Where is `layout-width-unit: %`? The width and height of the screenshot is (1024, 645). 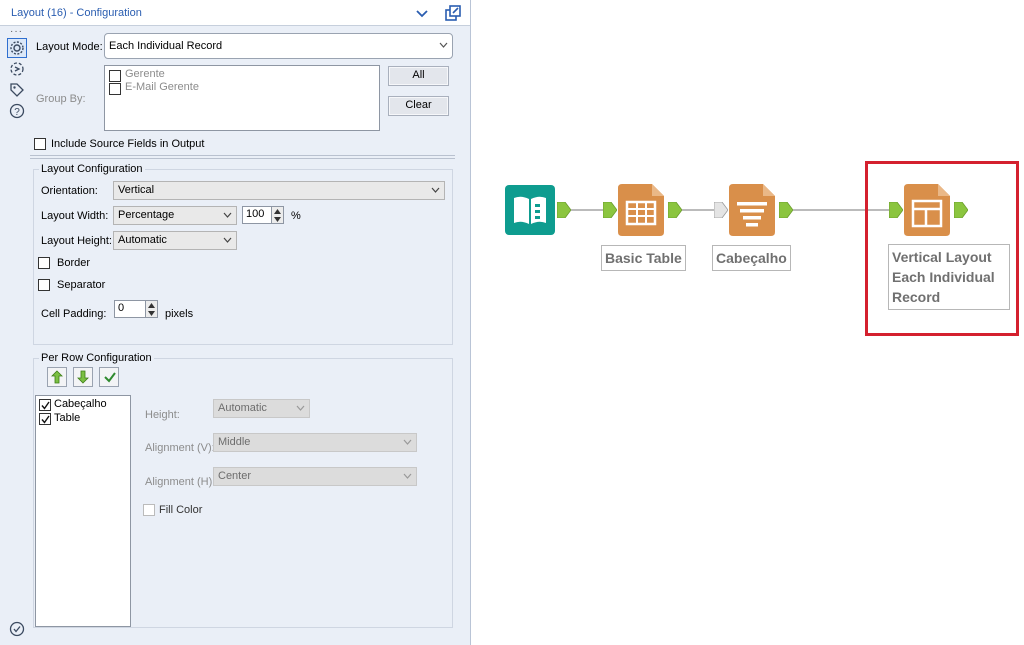 layout-width-unit: % is located at coordinates (296, 216).